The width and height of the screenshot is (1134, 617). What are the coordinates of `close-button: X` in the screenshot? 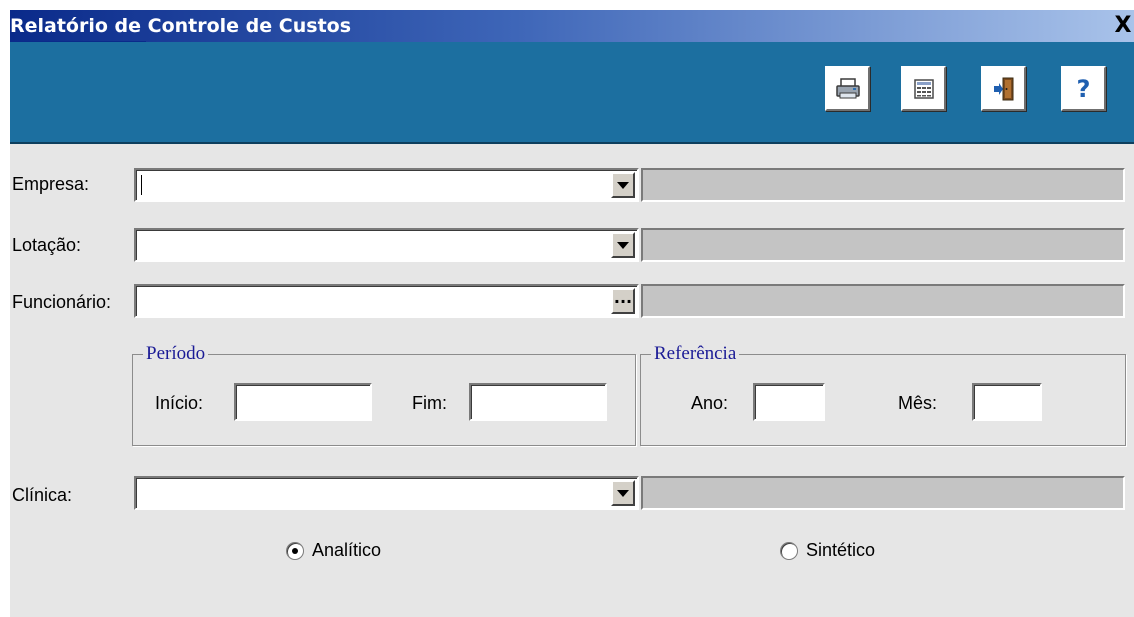 It's located at (1123, 26).